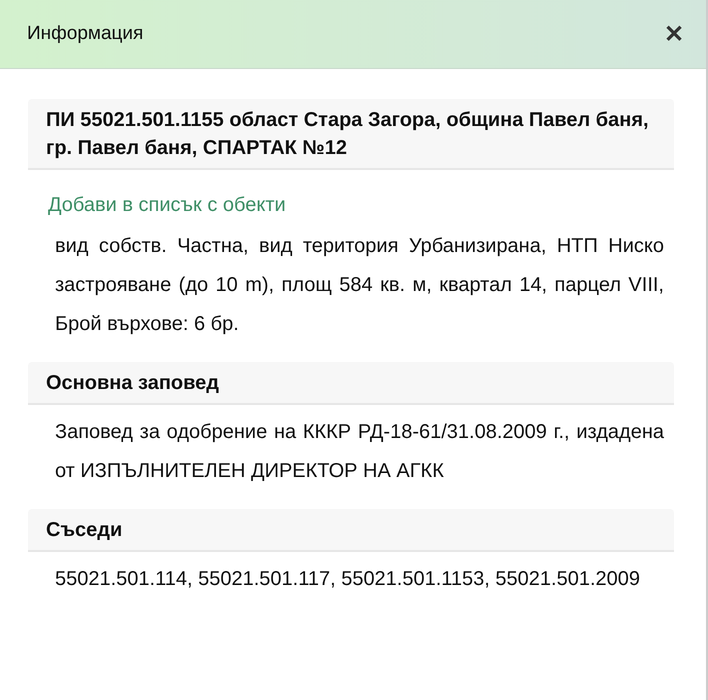  Describe the element at coordinates (351, 383) in the screenshot. I see `section-heading: Основна заповед` at that location.